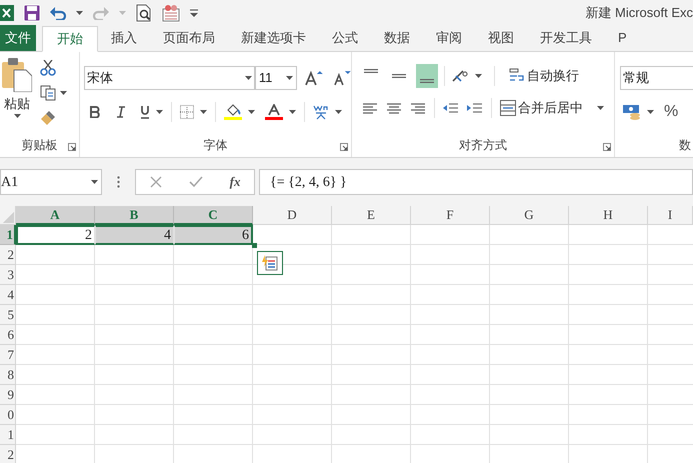 Image resolution: width=693 pixels, height=463 pixels. Describe the element at coordinates (476, 182) in the screenshot. I see `formula-field: {= {2, 4, 6} }` at that location.